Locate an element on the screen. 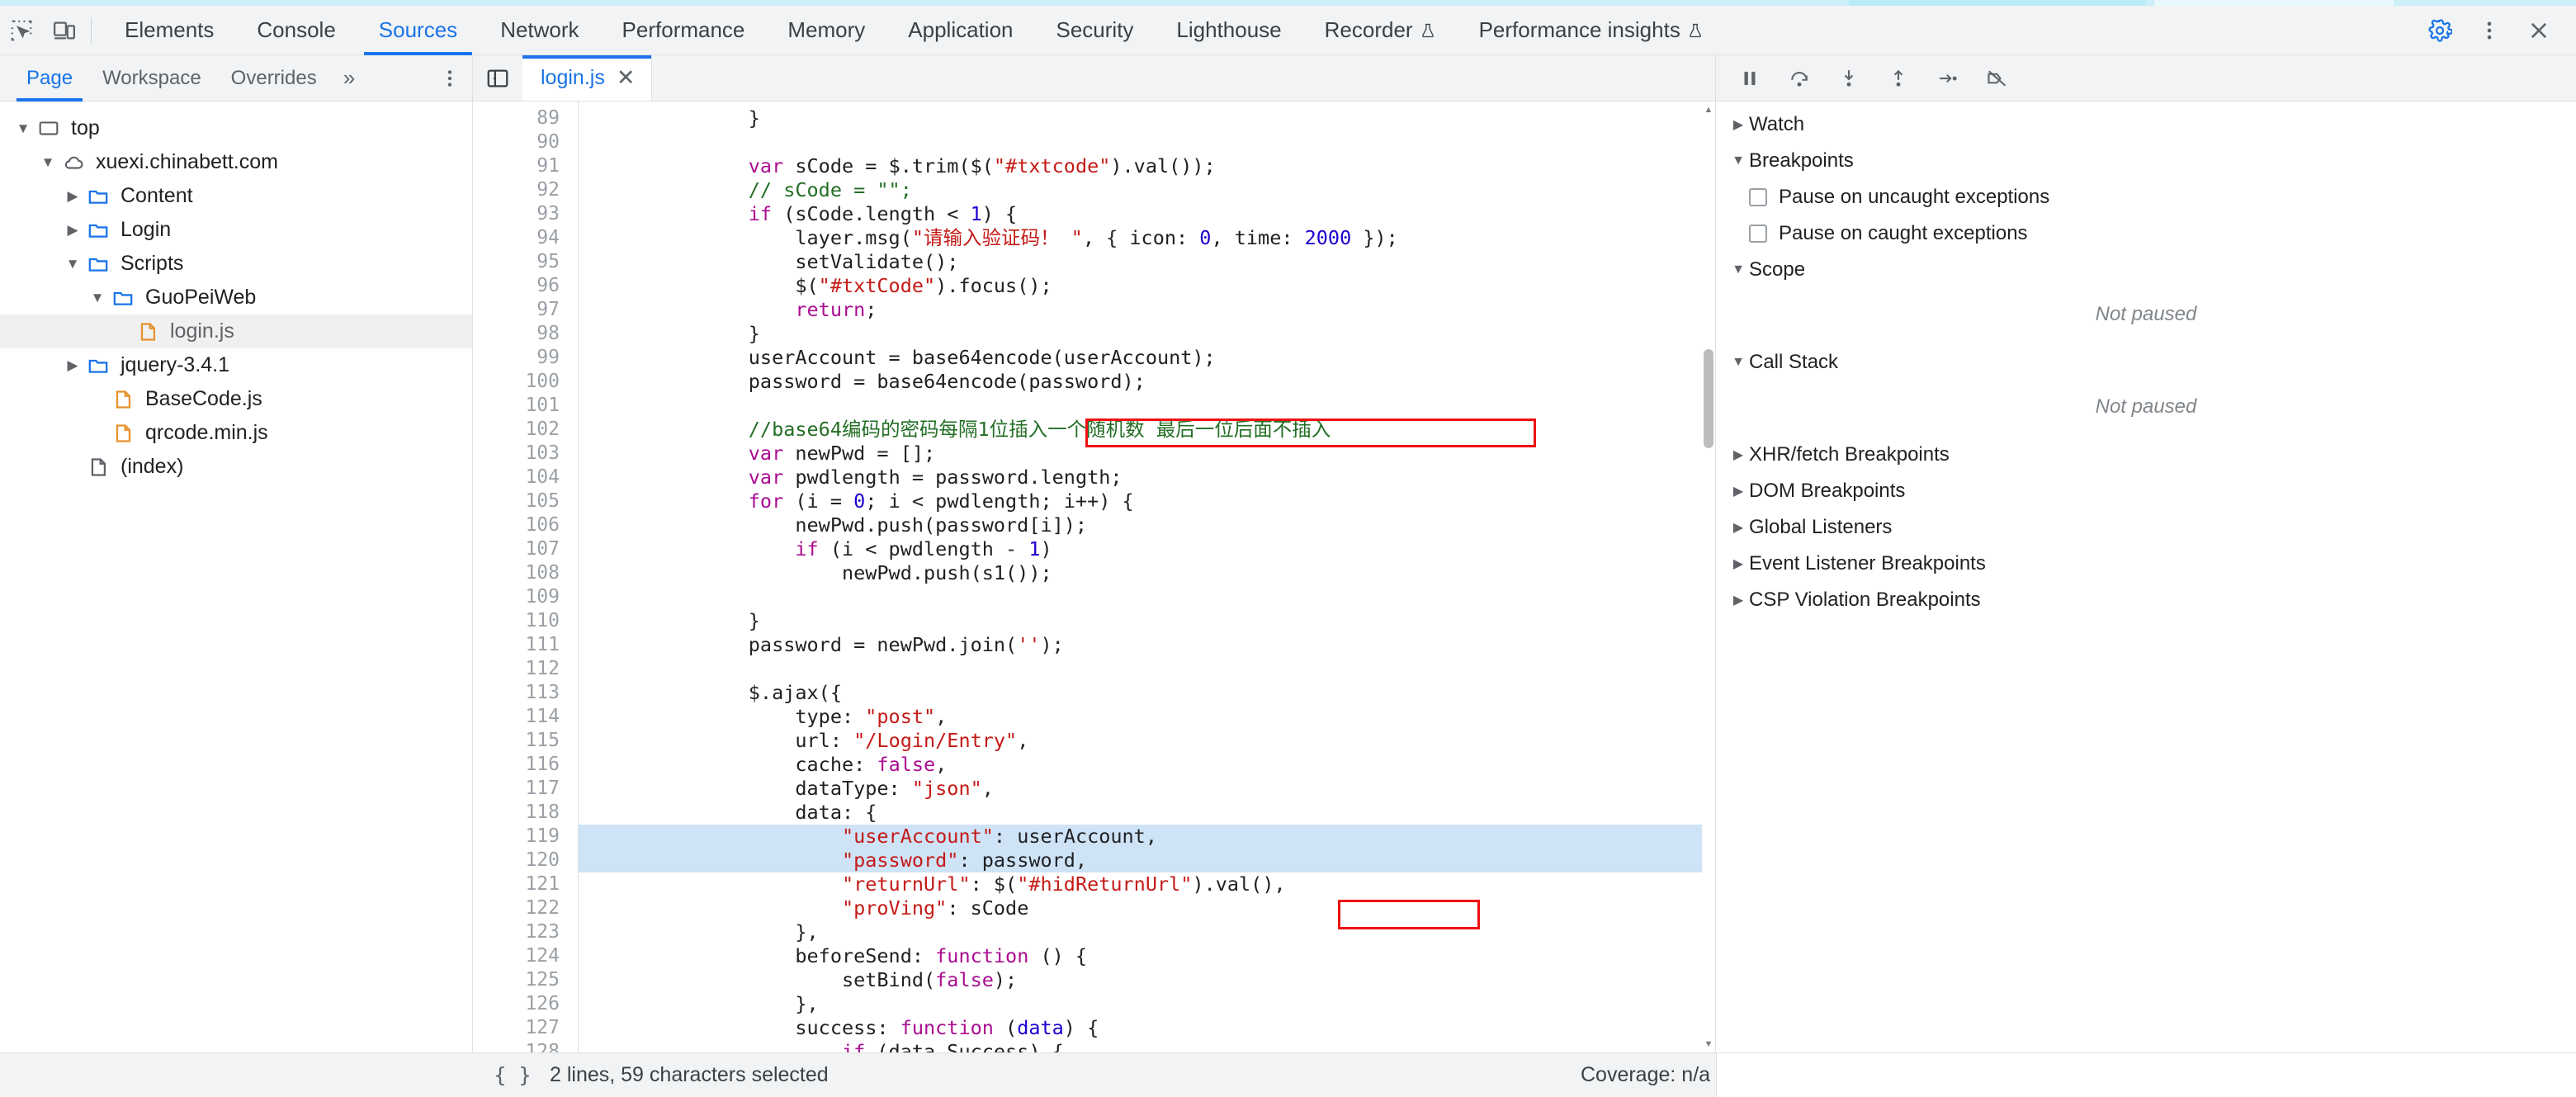 This screenshot has height=1097, width=2576. more-options-kebab-icon is located at coordinates (2489, 31).